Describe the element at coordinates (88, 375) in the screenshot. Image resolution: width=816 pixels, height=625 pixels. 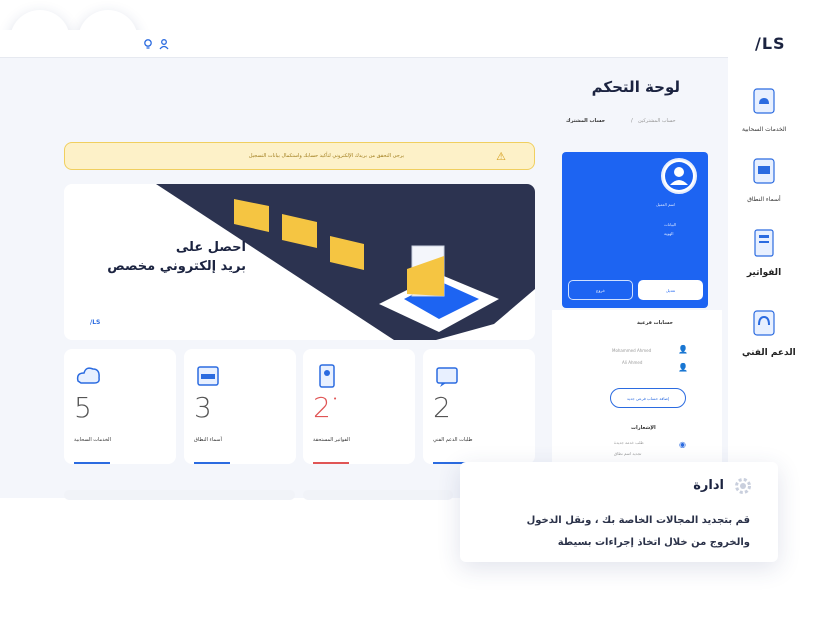
I see `cloud-icon` at that location.